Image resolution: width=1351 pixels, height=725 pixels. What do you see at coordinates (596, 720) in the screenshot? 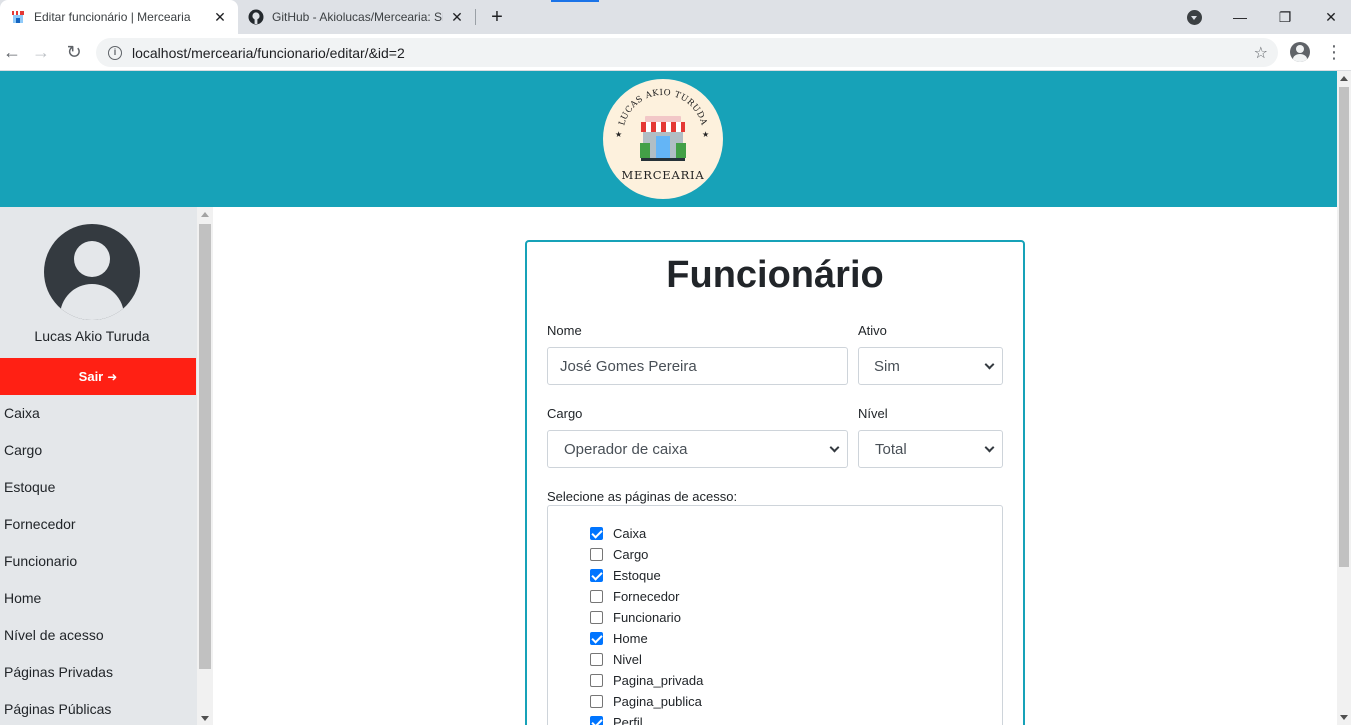
I see `checkbox-perfil` at bounding box center [596, 720].